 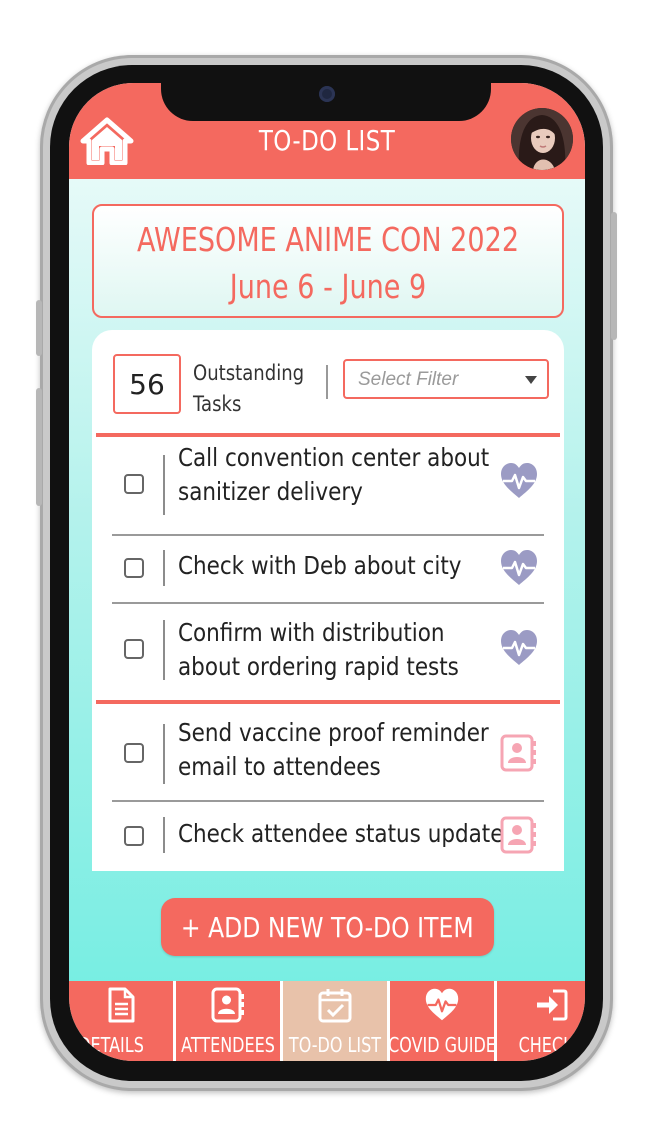 What do you see at coordinates (147, 384) in the screenshot?
I see `outstanding-count: 56` at bounding box center [147, 384].